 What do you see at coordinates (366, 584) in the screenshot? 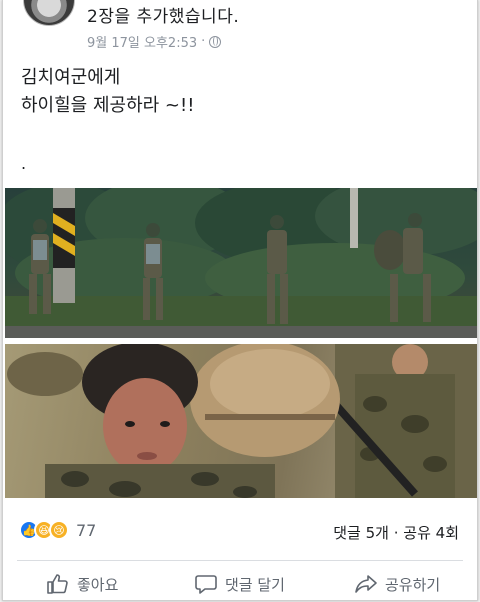
I see `share-arrow-icon` at bounding box center [366, 584].